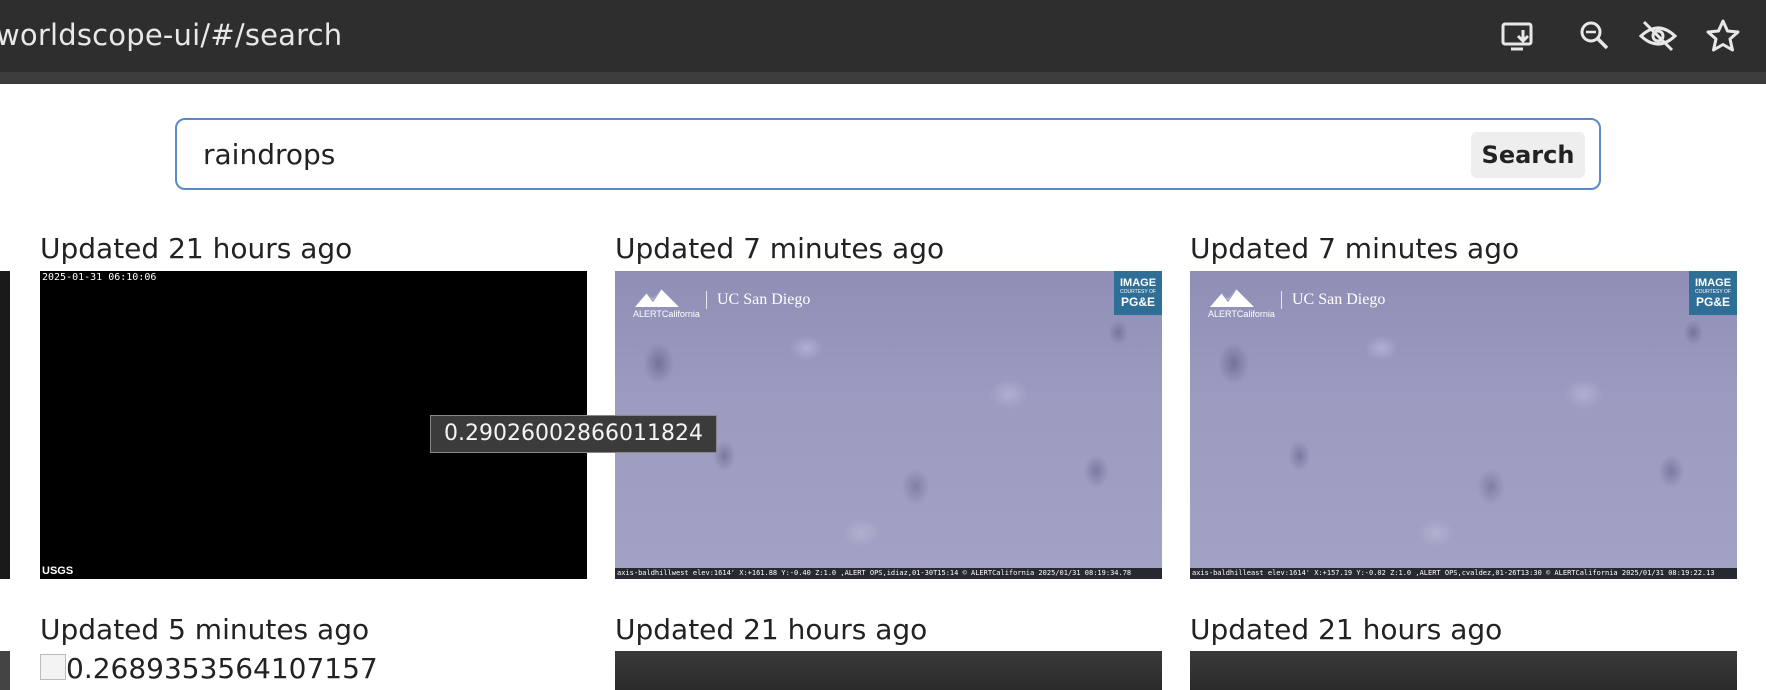 This screenshot has height=690, width=1766. I want to click on search-box: Search, so click(888, 154).